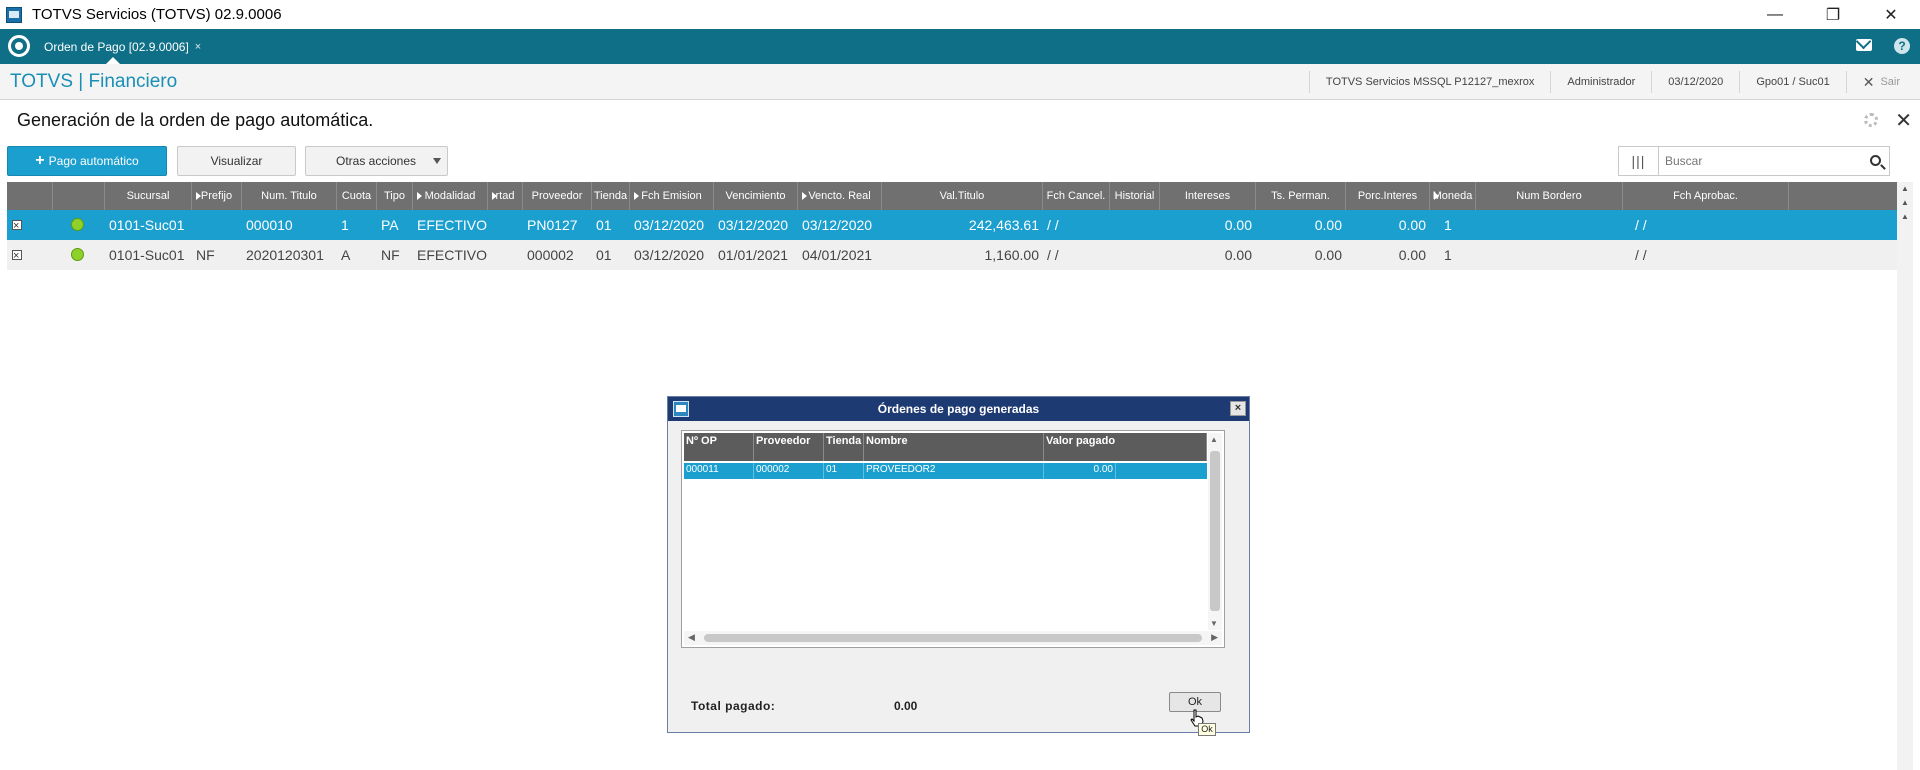 This screenshot has width=1920, height=770. I want to click on date-info: 03/12/2020, so click(1695, 82).